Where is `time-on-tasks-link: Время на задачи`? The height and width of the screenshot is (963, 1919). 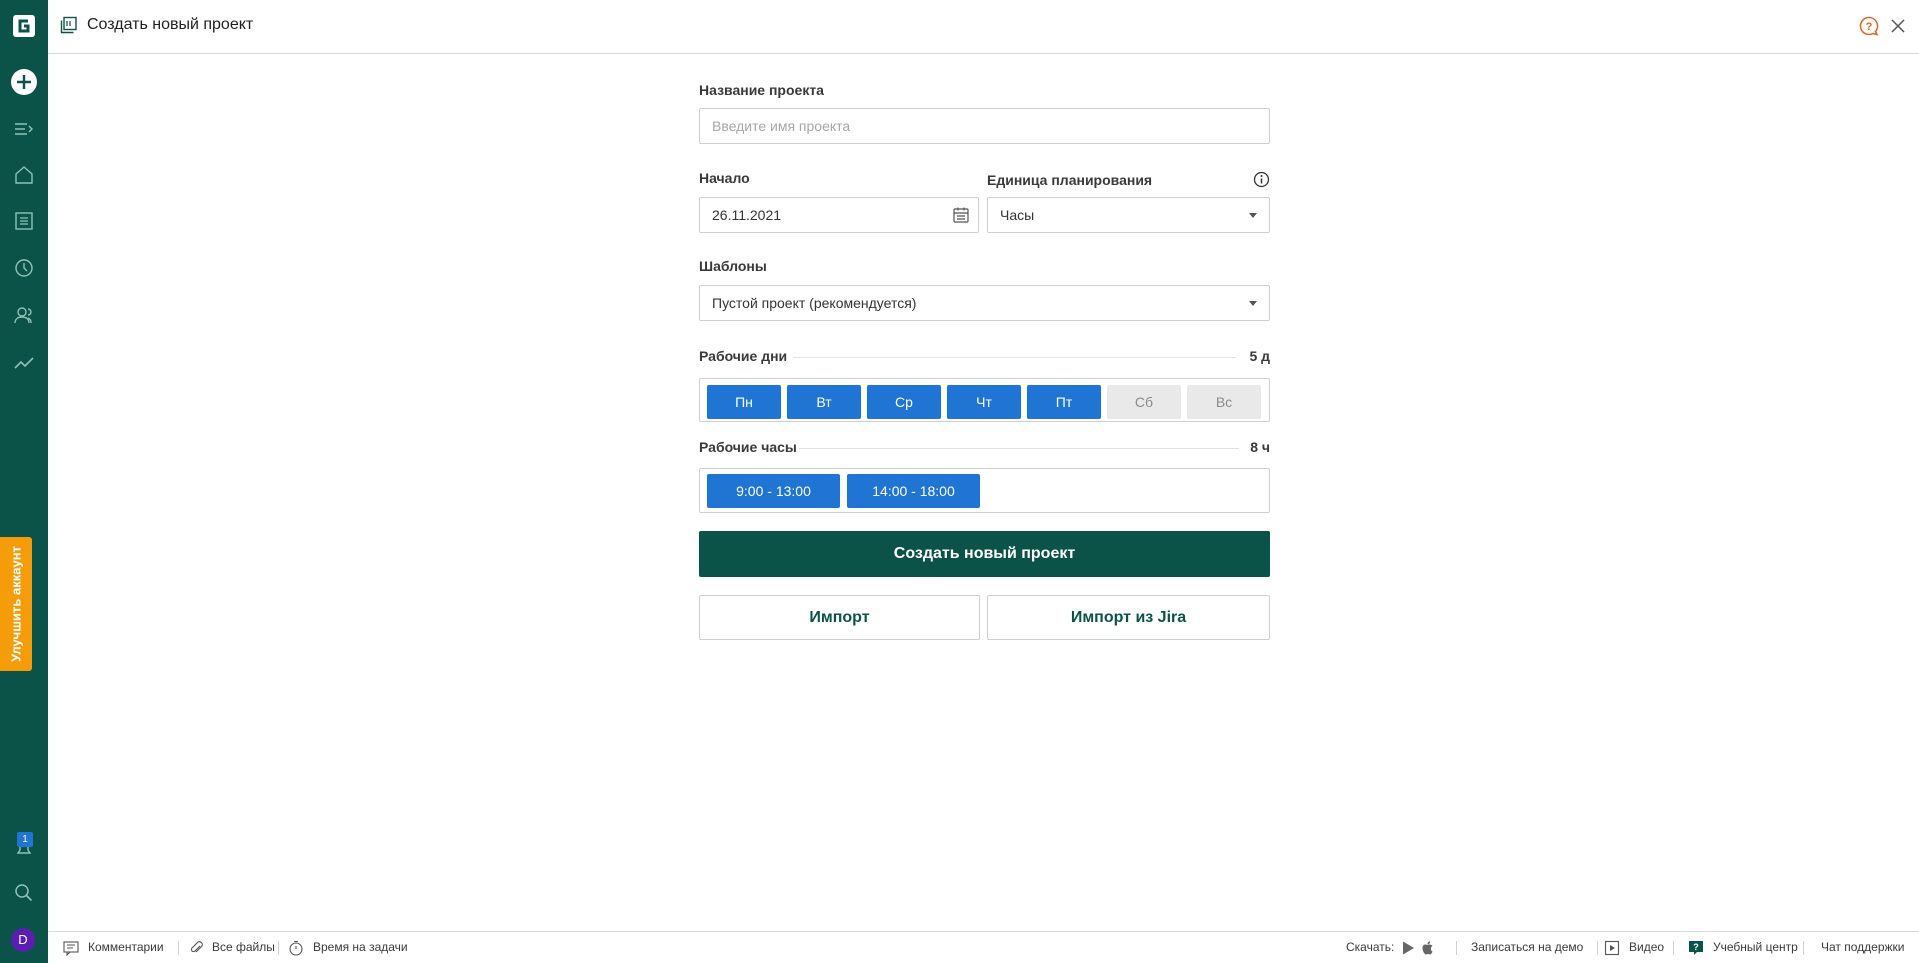
time-on-tasks-link: Время на задачи is located at coordinates (360, 947).